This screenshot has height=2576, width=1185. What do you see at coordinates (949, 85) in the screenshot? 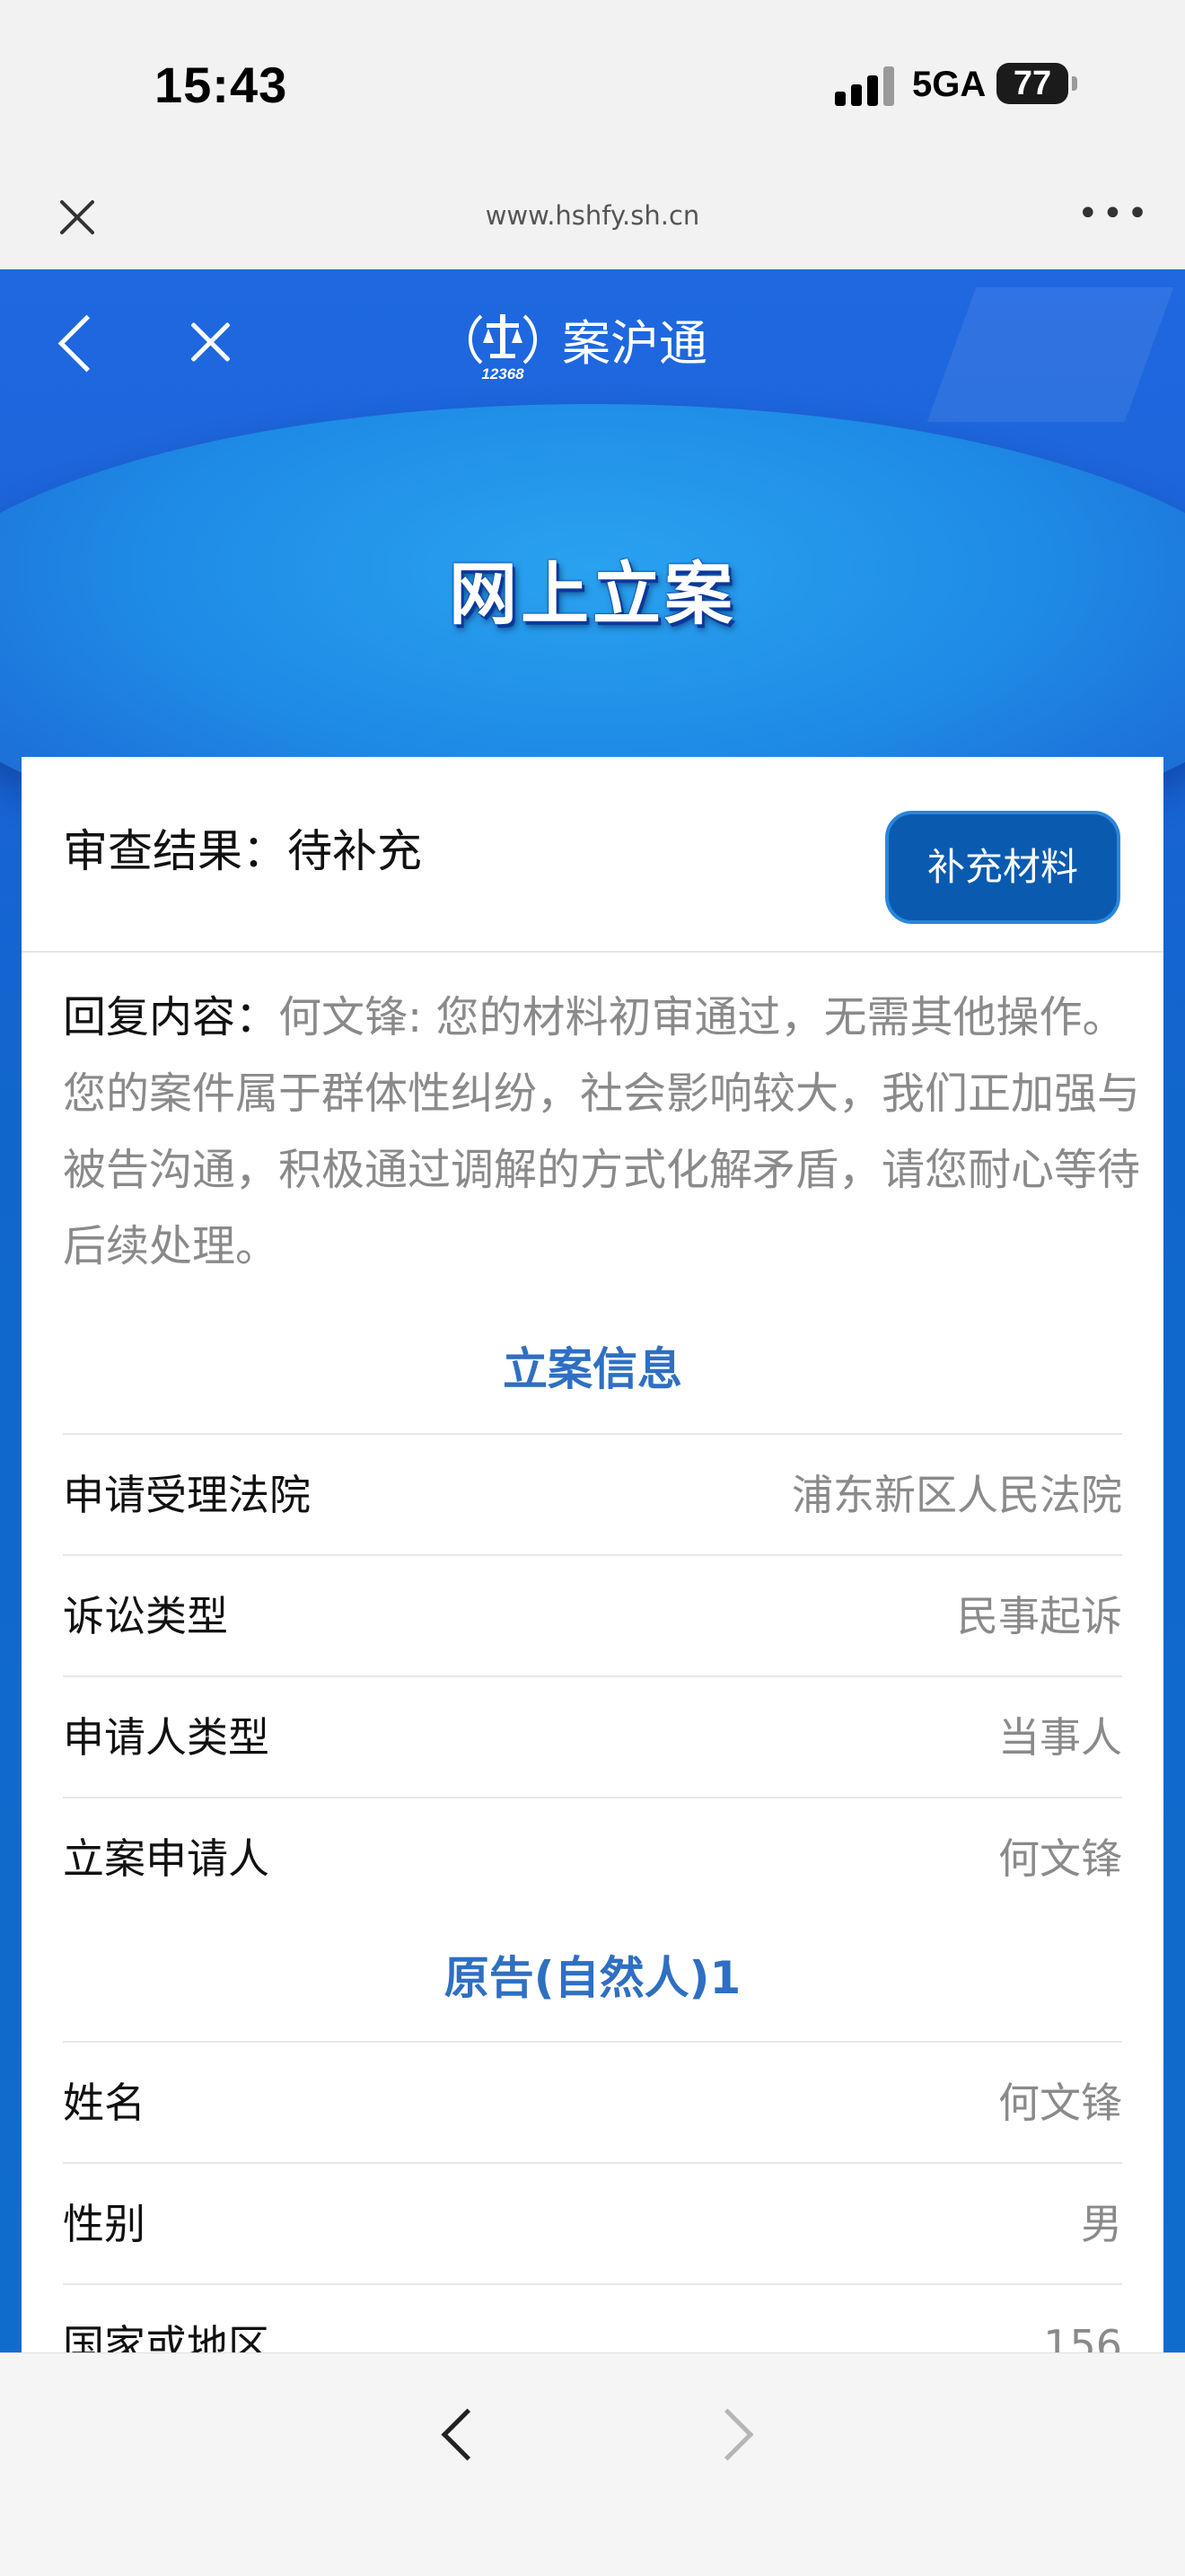
I see `network-type: 5GA` at bounding box center [949, 85].